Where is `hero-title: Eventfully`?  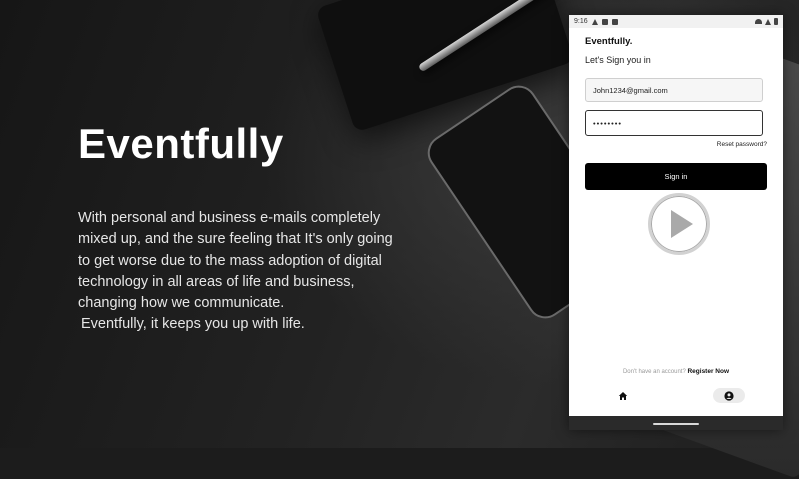 hero-title: Eventfully is located at coordinates (181, 143).